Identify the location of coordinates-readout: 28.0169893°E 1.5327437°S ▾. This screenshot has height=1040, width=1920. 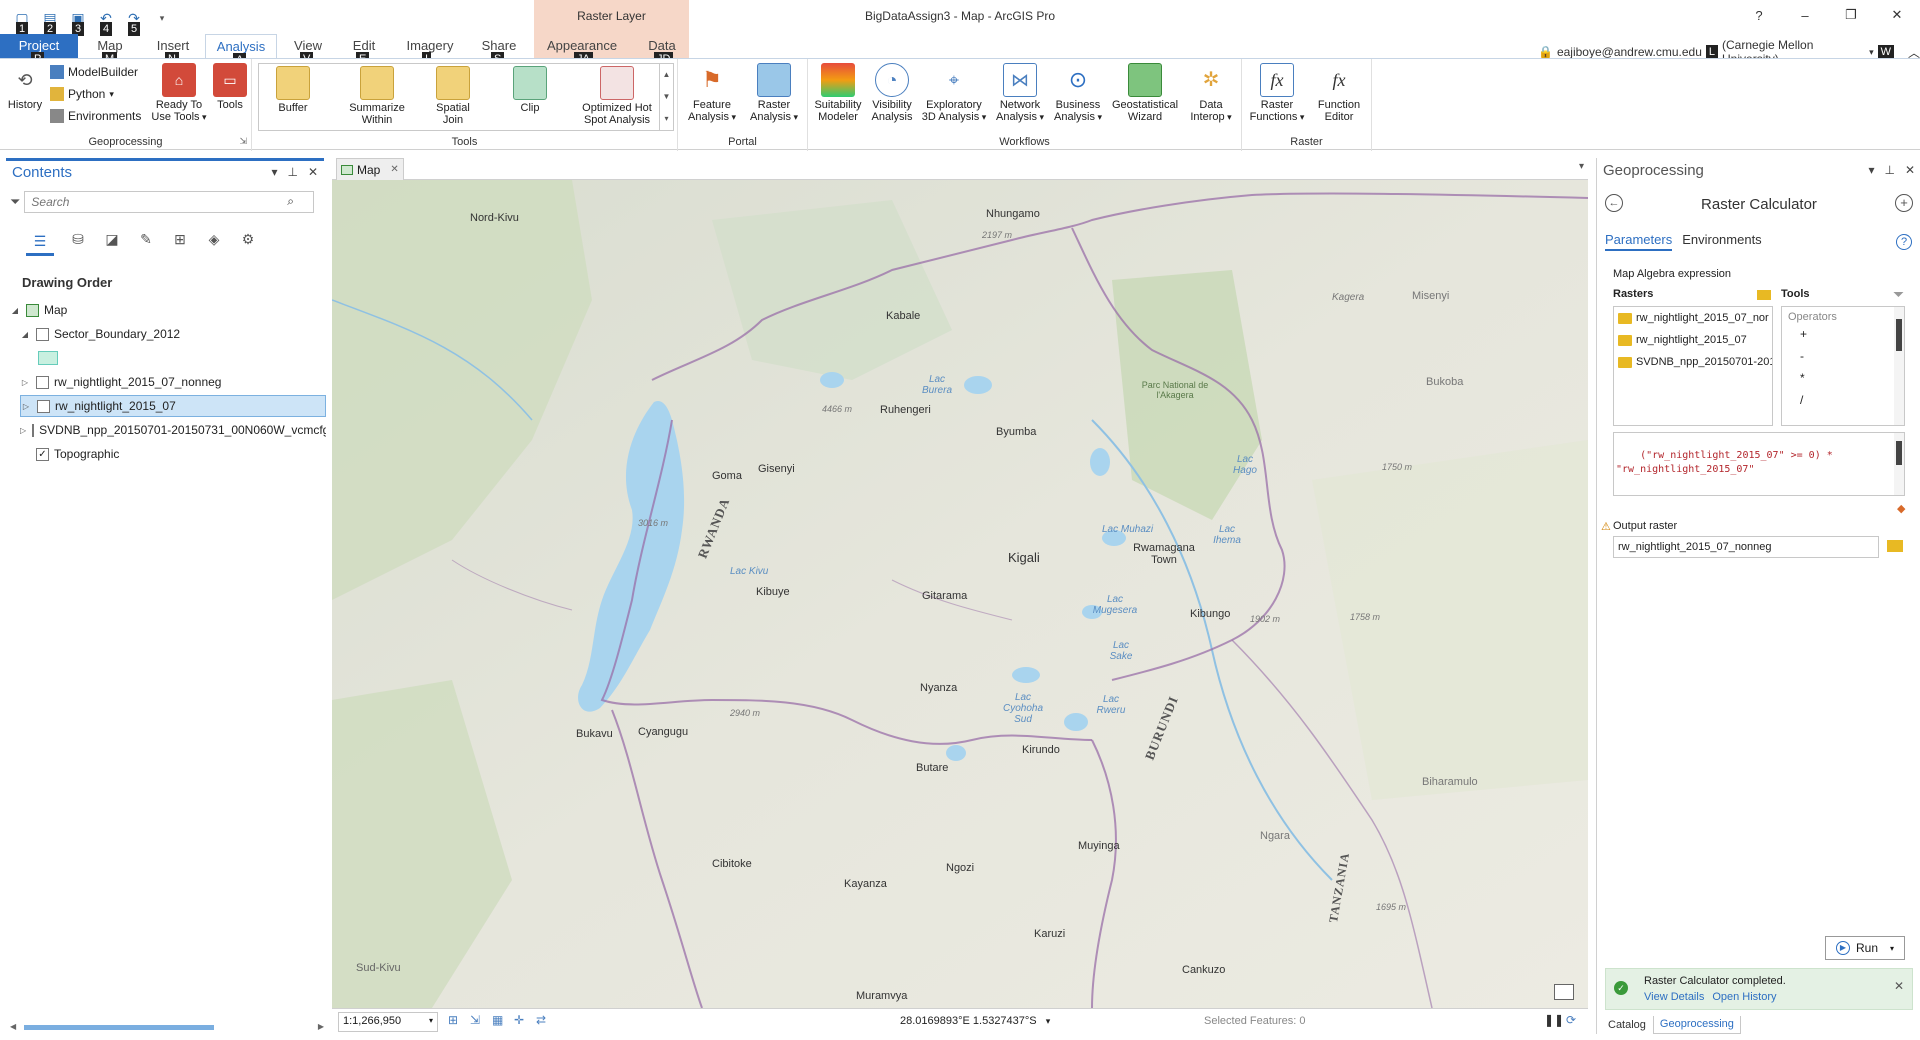
(975, 1021).